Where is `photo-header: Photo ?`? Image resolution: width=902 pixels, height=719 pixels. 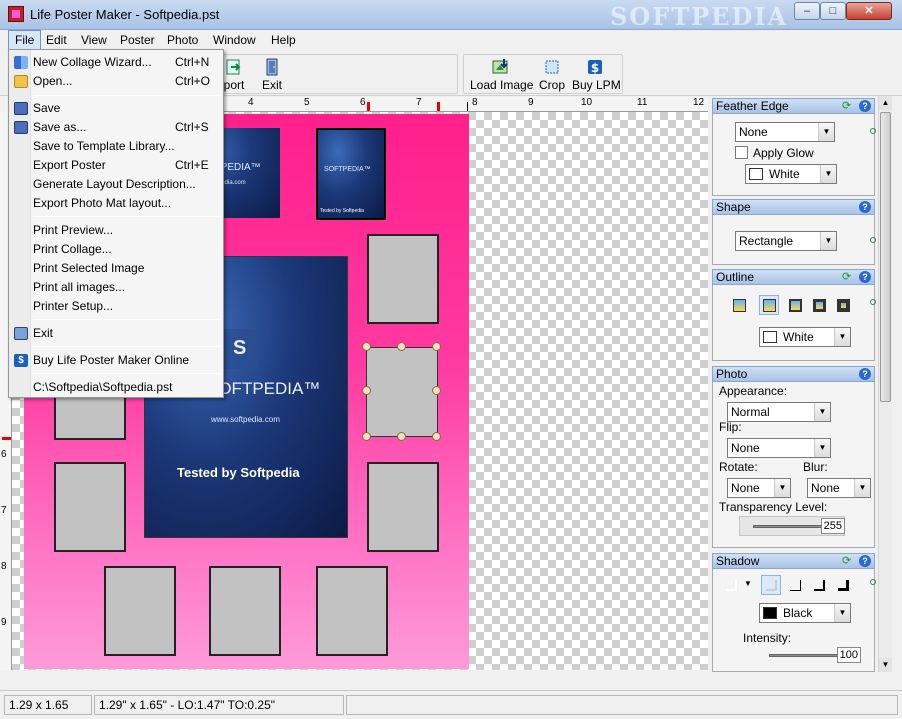 photo-header: Photo ? is located at coordinates (793, 374).